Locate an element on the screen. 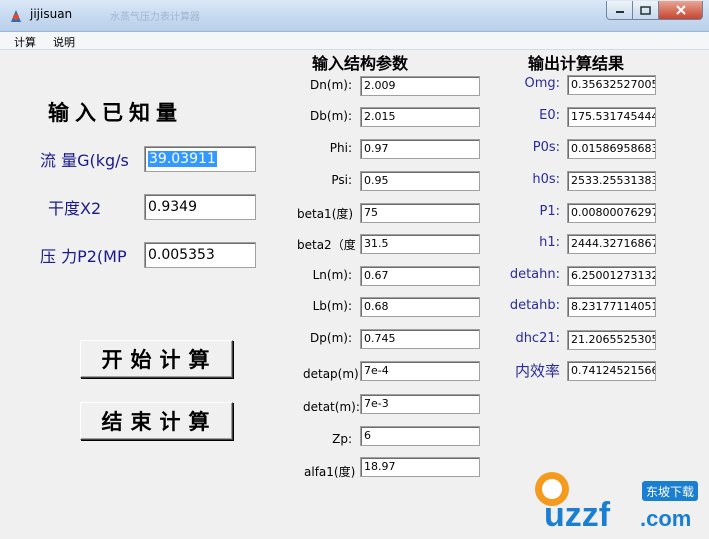 Image resolution: width=709 pixels, height=539 pixels. close-button is located at coordinates (681, 10).